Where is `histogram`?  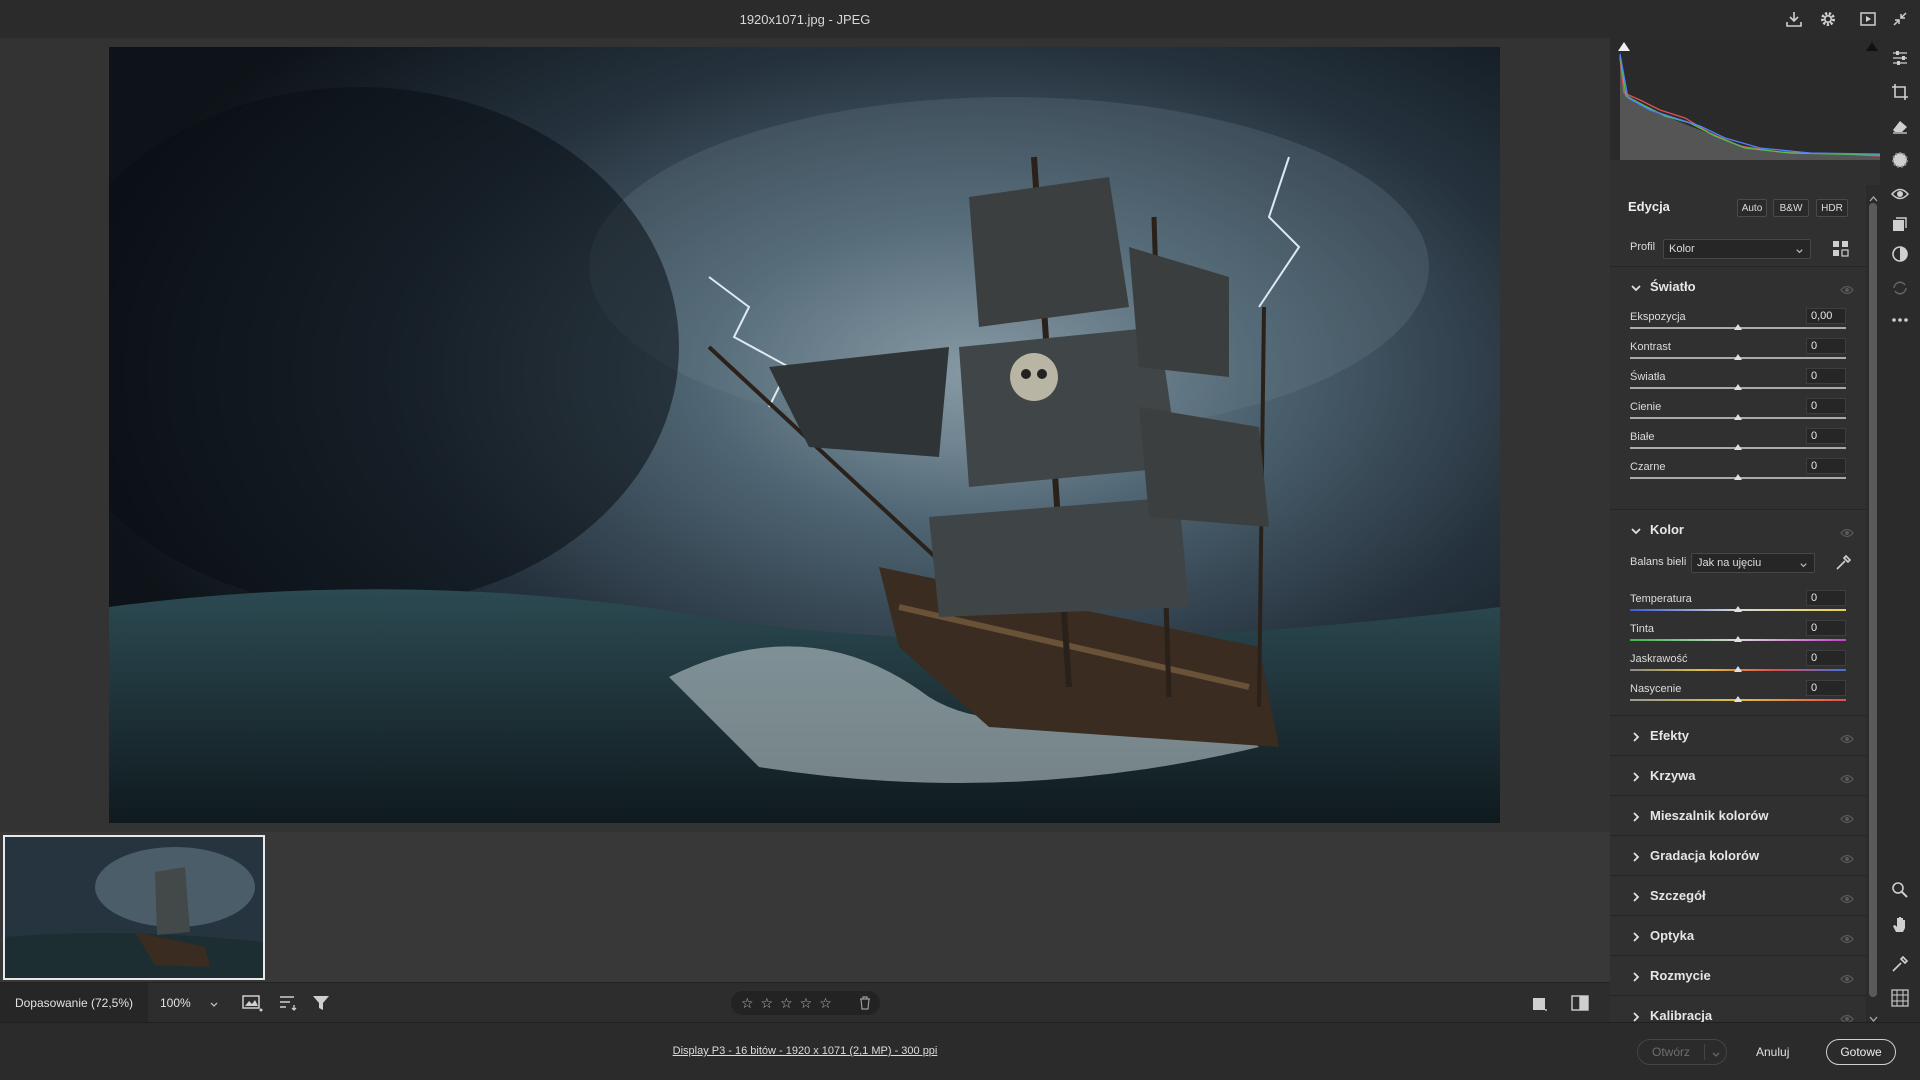 histogram is located at coordinates (1745, 99).